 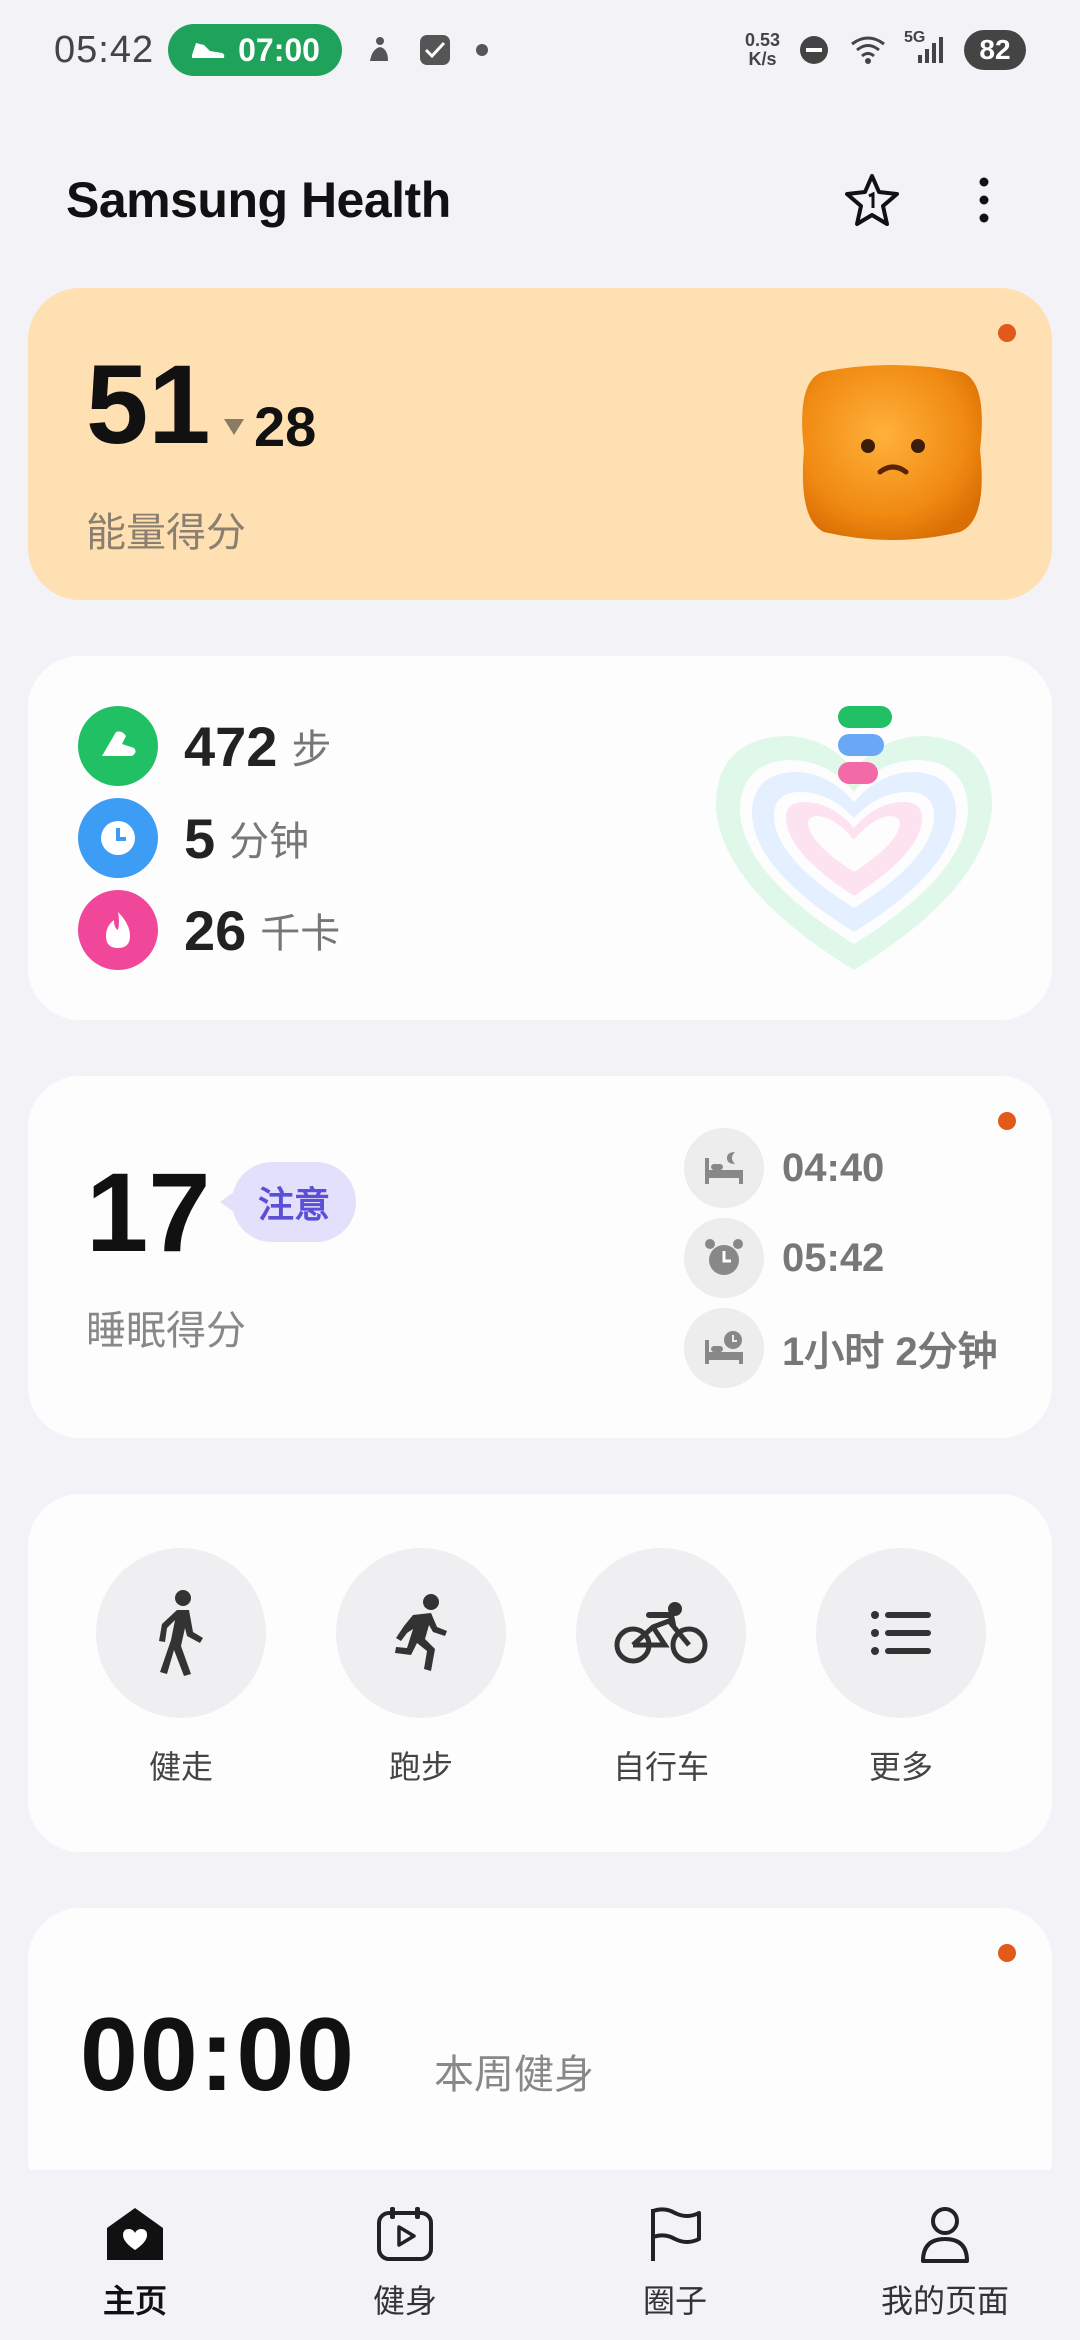 I want to click on energy-score-label: 能量得分, so click(x=166, y=533).